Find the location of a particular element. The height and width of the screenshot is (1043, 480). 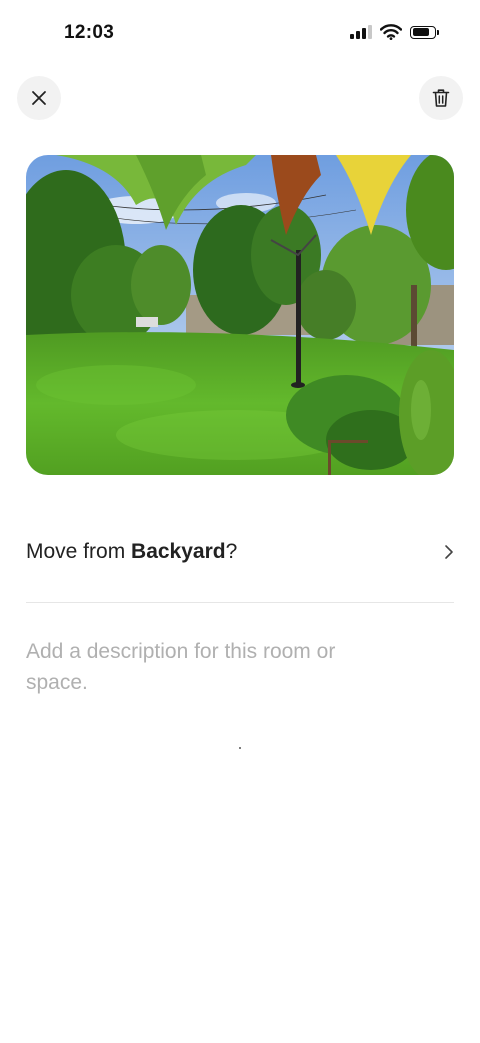

move-room-label: Move from Backyard? is located at coordinates (131, 552).